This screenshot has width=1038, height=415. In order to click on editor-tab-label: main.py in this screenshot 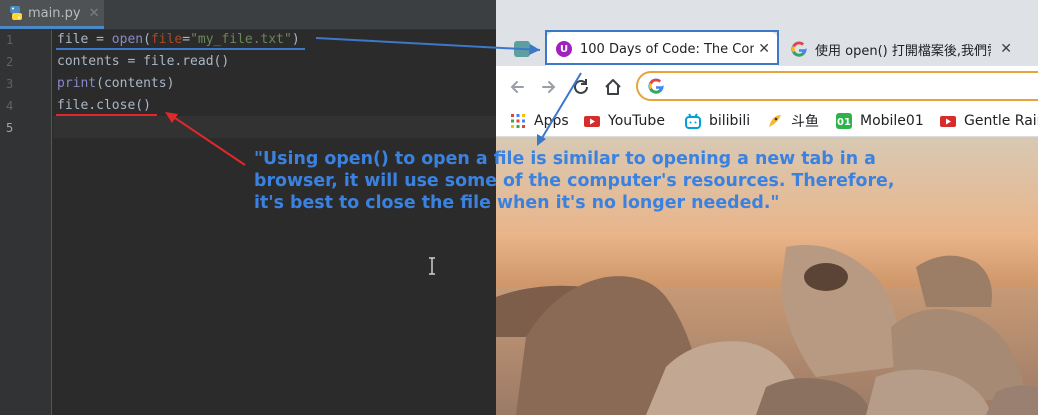, I will do `click(54, 13)`.